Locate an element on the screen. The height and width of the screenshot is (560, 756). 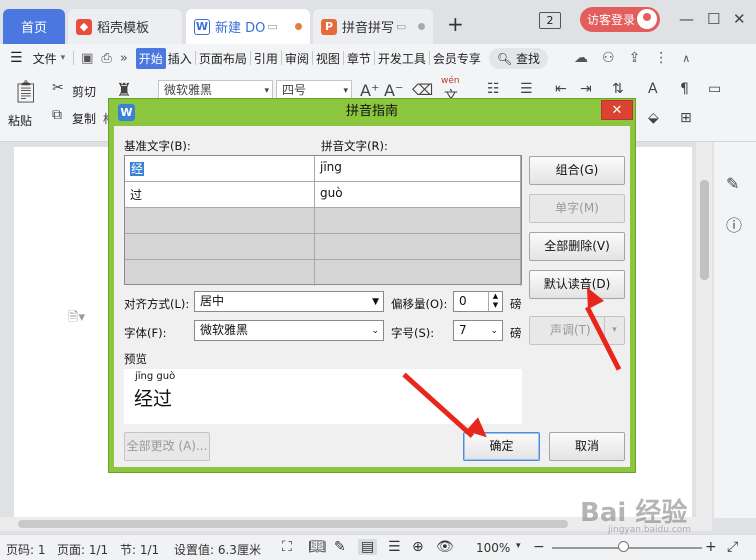
menu-review: 审阅 is located at coordinates (297, 58).